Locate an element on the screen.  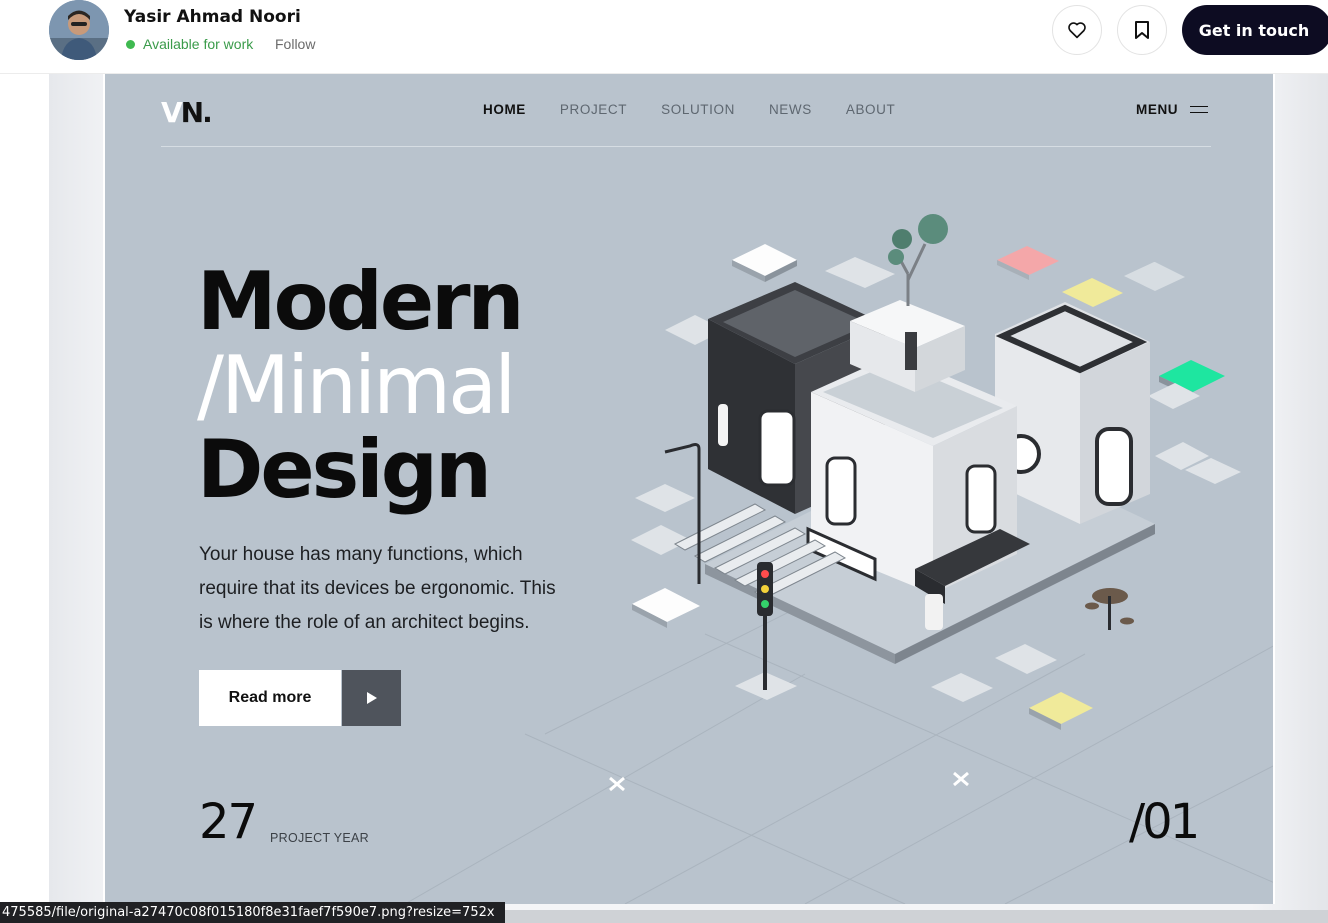
avatar is located at coordinates (79, 30).